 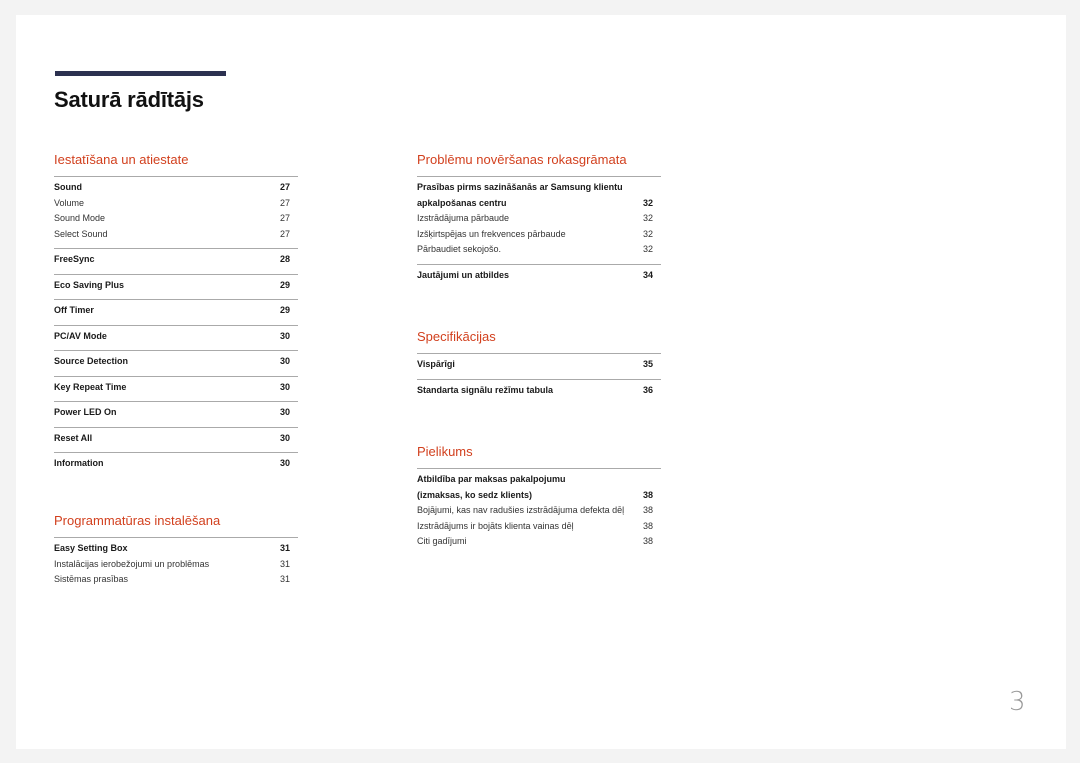 What do you see at coordinates (1017, 702) in the screenshot?
I see `page-number: 3` at bounding box center [1017, 702].